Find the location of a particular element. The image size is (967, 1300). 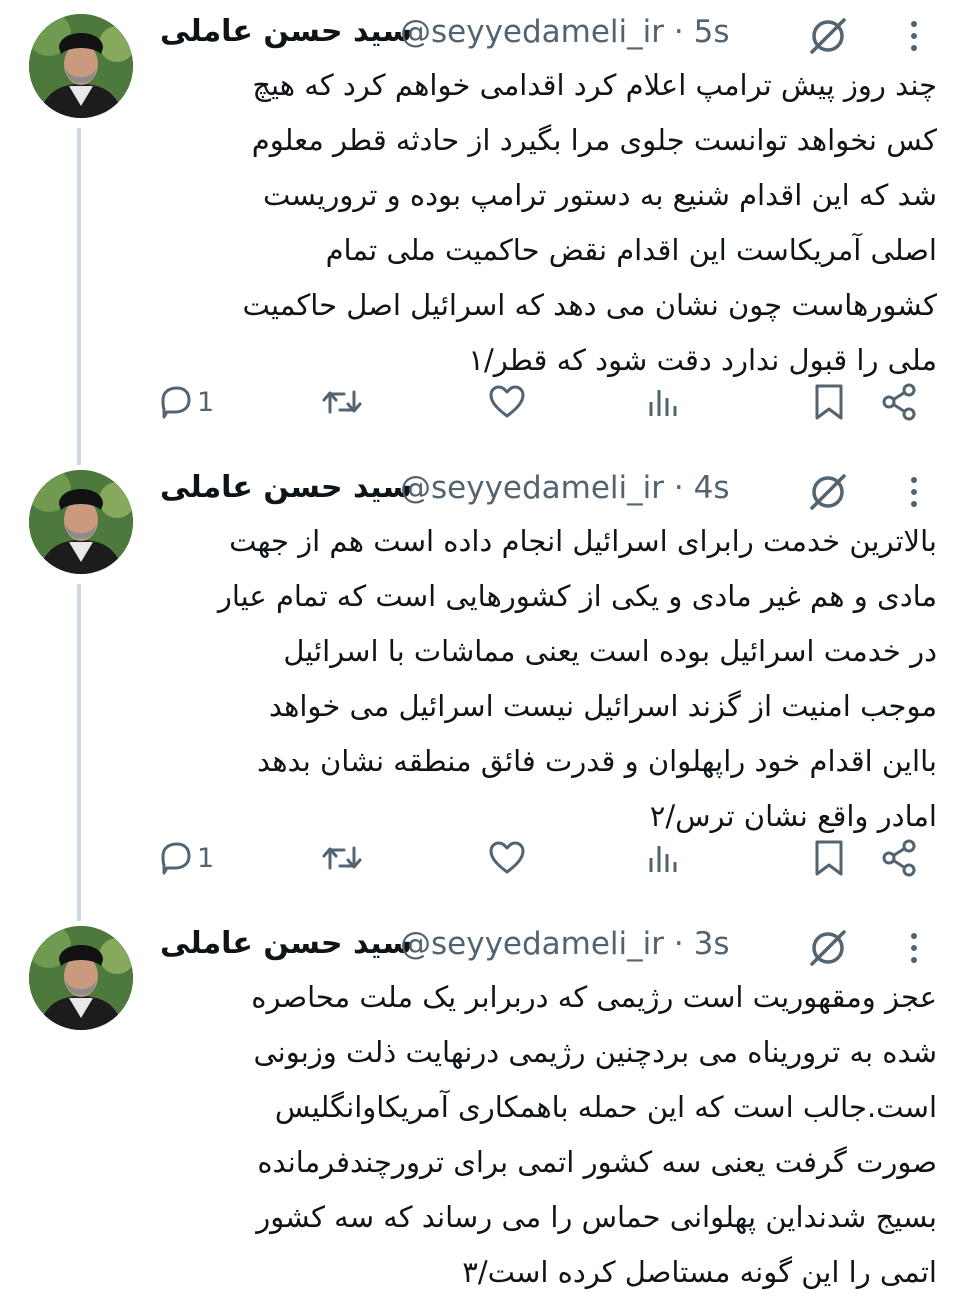

timestamp: 5s is located at coordinates (712, 32).